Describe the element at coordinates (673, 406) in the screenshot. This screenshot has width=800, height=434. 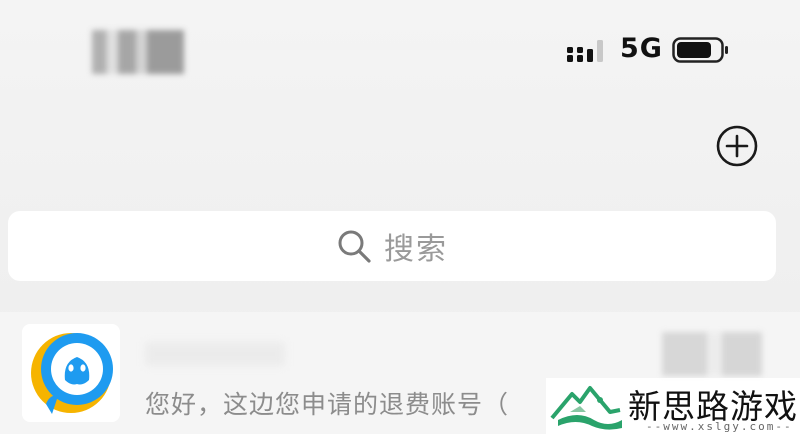
I see `watermark: 新思路游戏 --www.xslgy.com--` at that location.